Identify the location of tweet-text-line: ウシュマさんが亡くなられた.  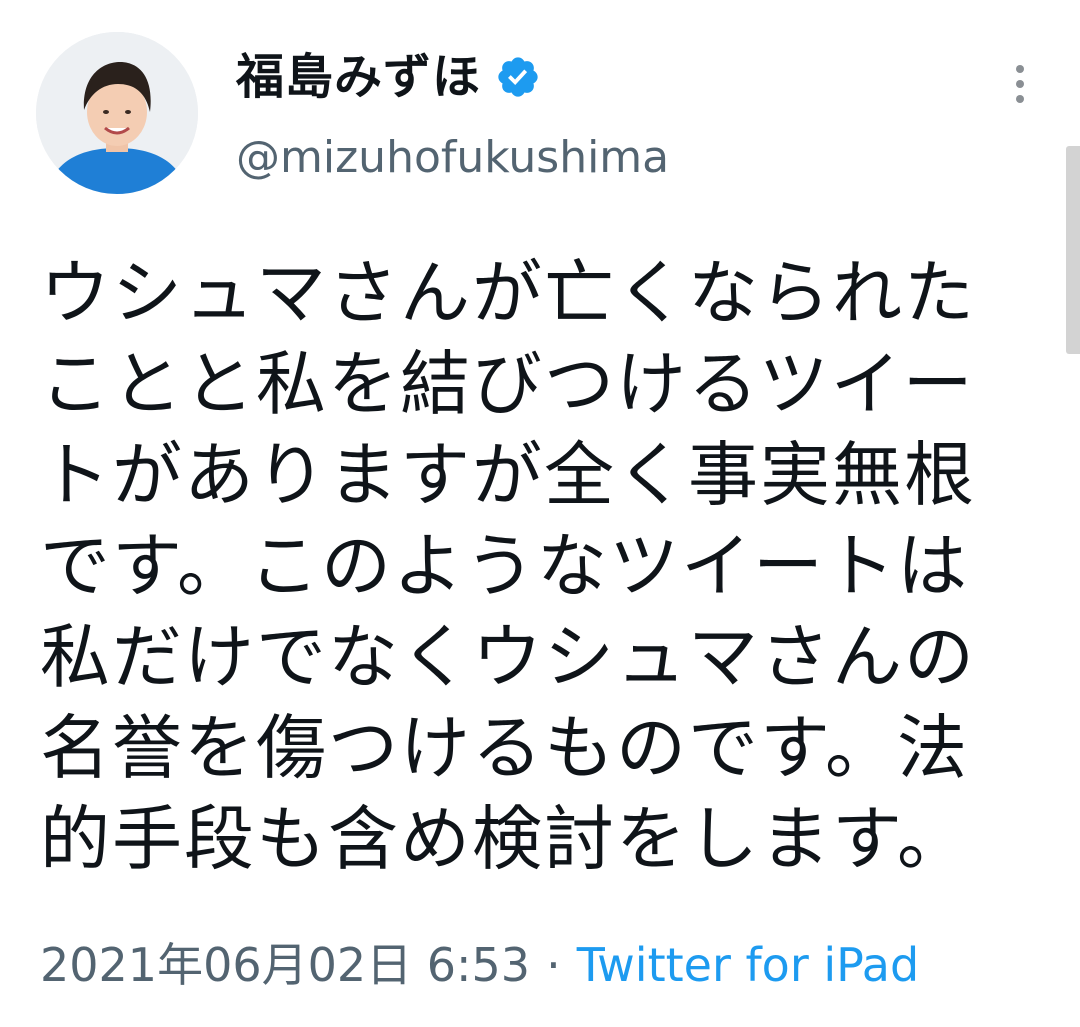
(508, 293).